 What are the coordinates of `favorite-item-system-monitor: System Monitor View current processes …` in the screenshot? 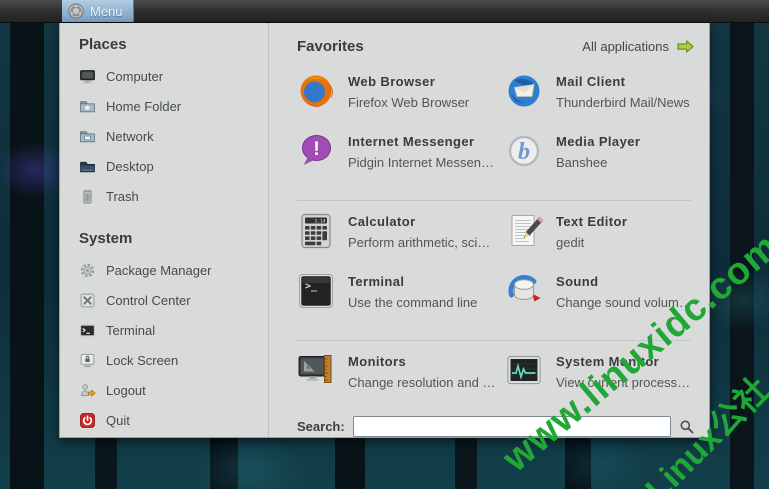 It's located at (600, 381).